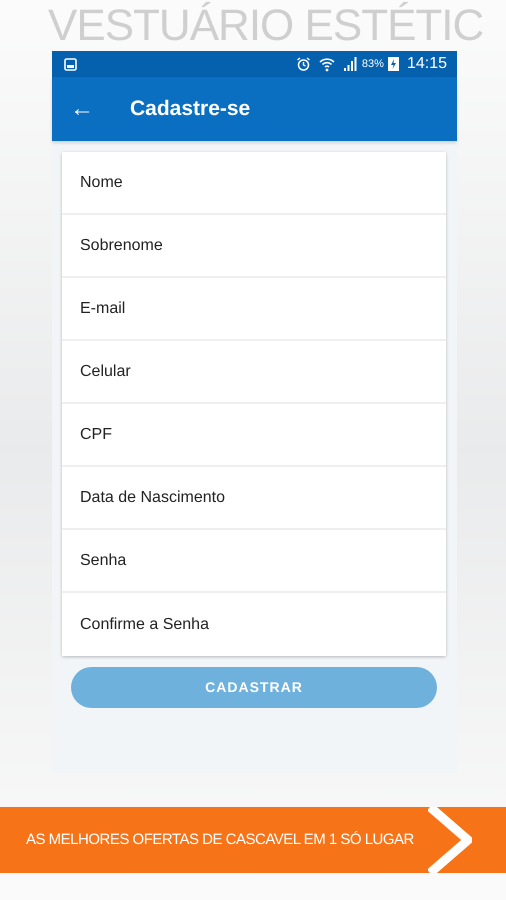  Describe the element at coordinates (254, 561) in the screenshot. I see `input-field: Senha` at that location.